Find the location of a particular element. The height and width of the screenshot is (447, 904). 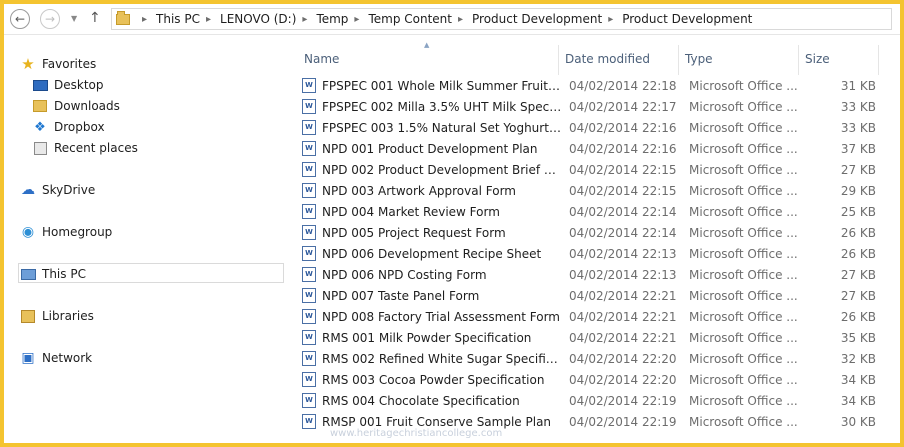

file-name: NPD 001 Product Development Plan is located at coordinates (430, 148).